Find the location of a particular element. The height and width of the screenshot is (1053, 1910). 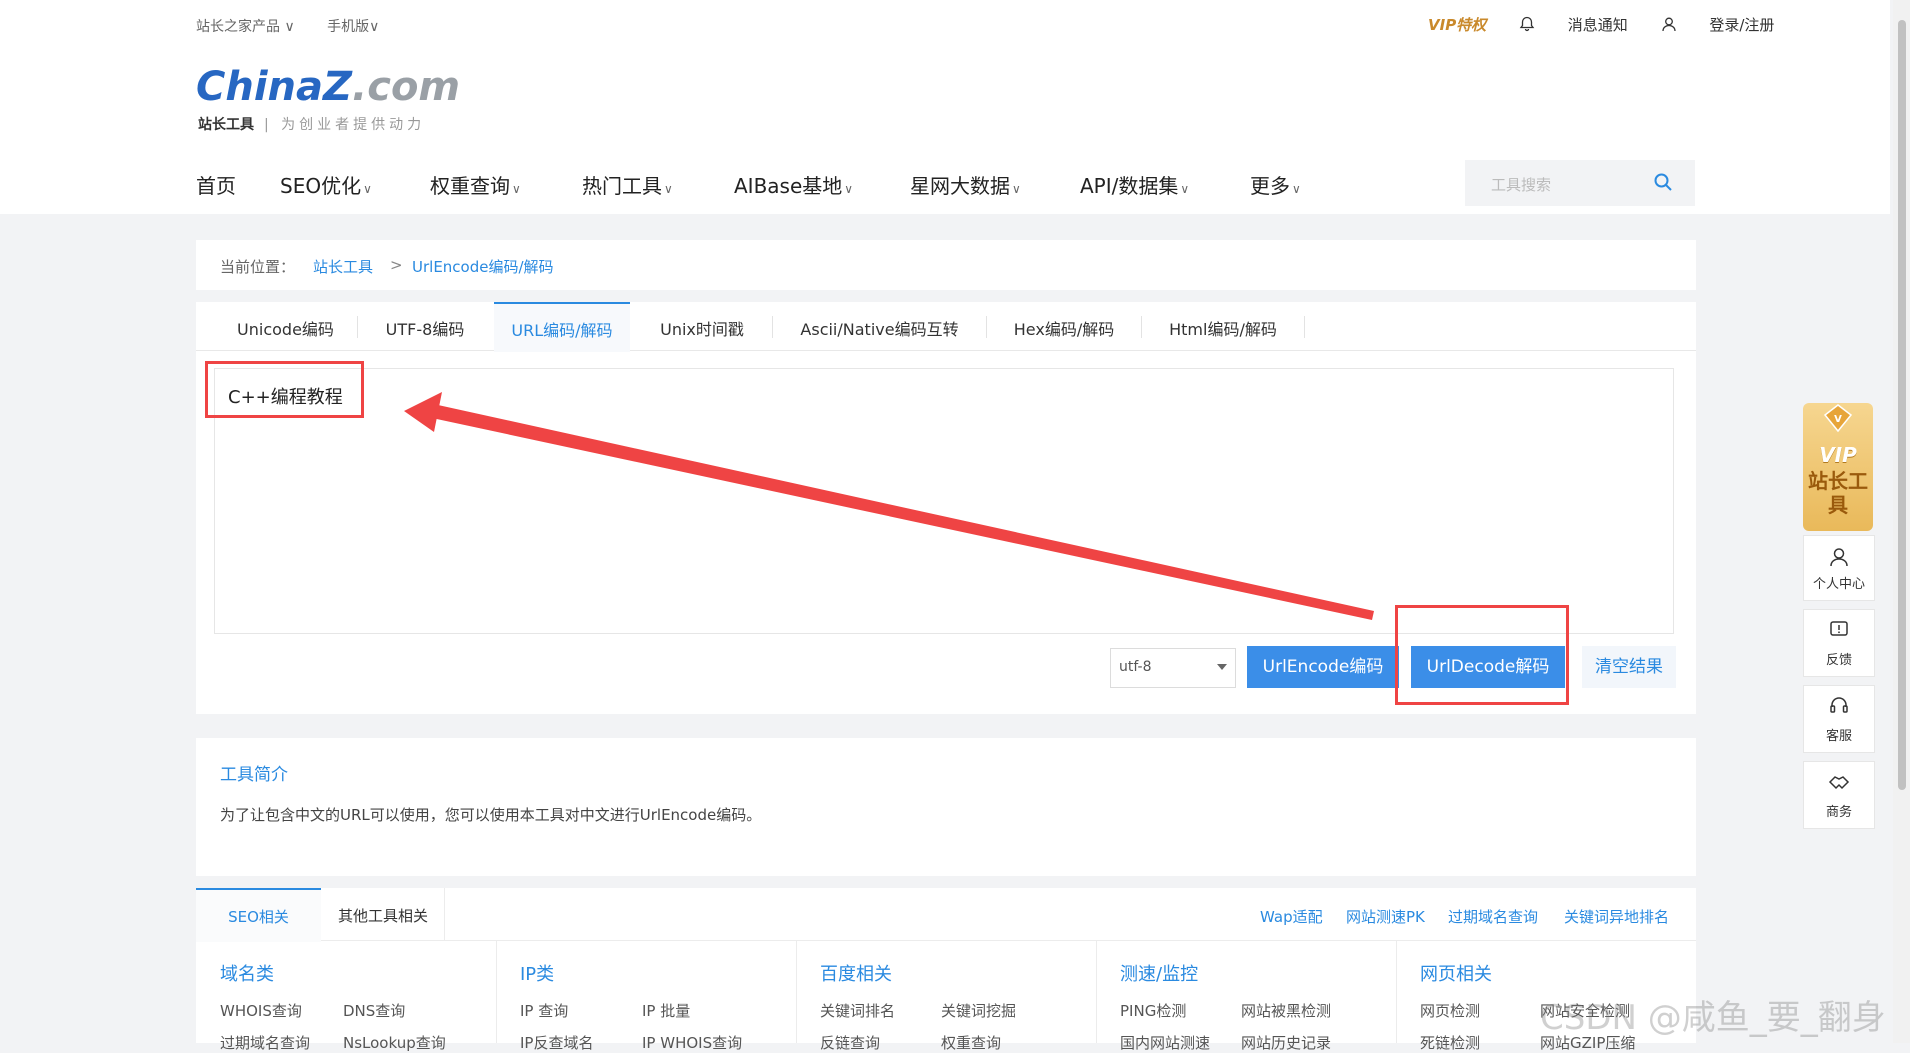

tab-other-tools: 其他工具相关 is located at coordinates (383, 914).